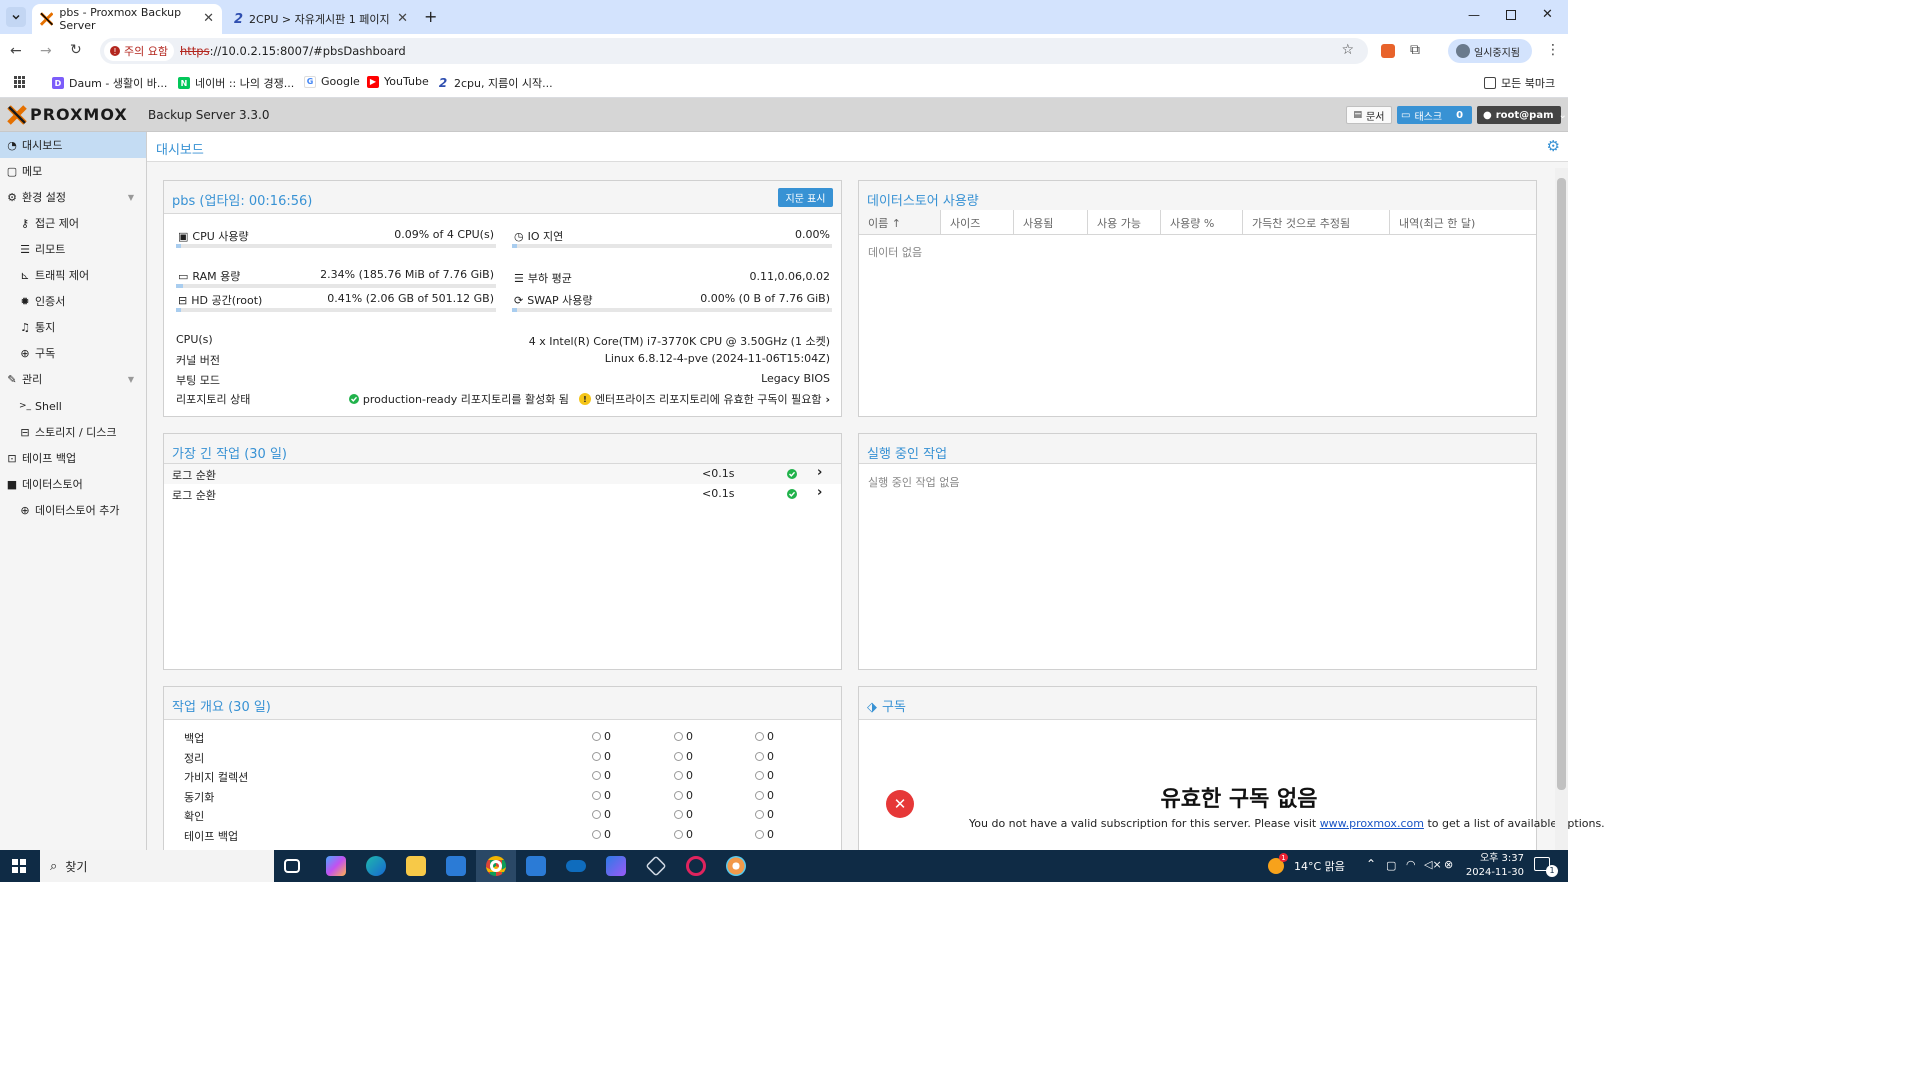  Describe the element at coordinates (398, 81) in the screenshot. I see `bookmark-youtube: ▶ YouTube` at that location.